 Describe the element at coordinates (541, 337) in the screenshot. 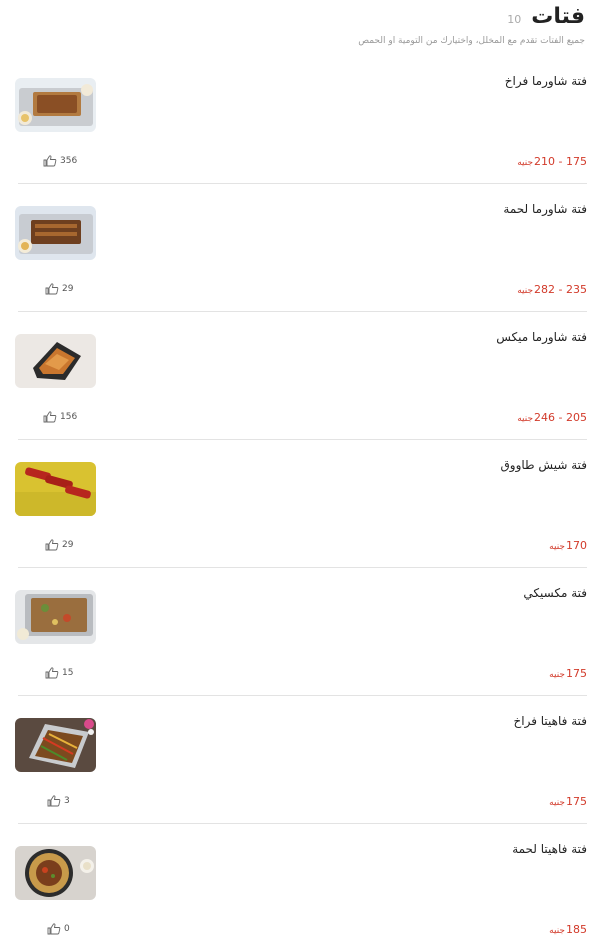

I see `item-name: فتة شاورما ميكس` at that location.